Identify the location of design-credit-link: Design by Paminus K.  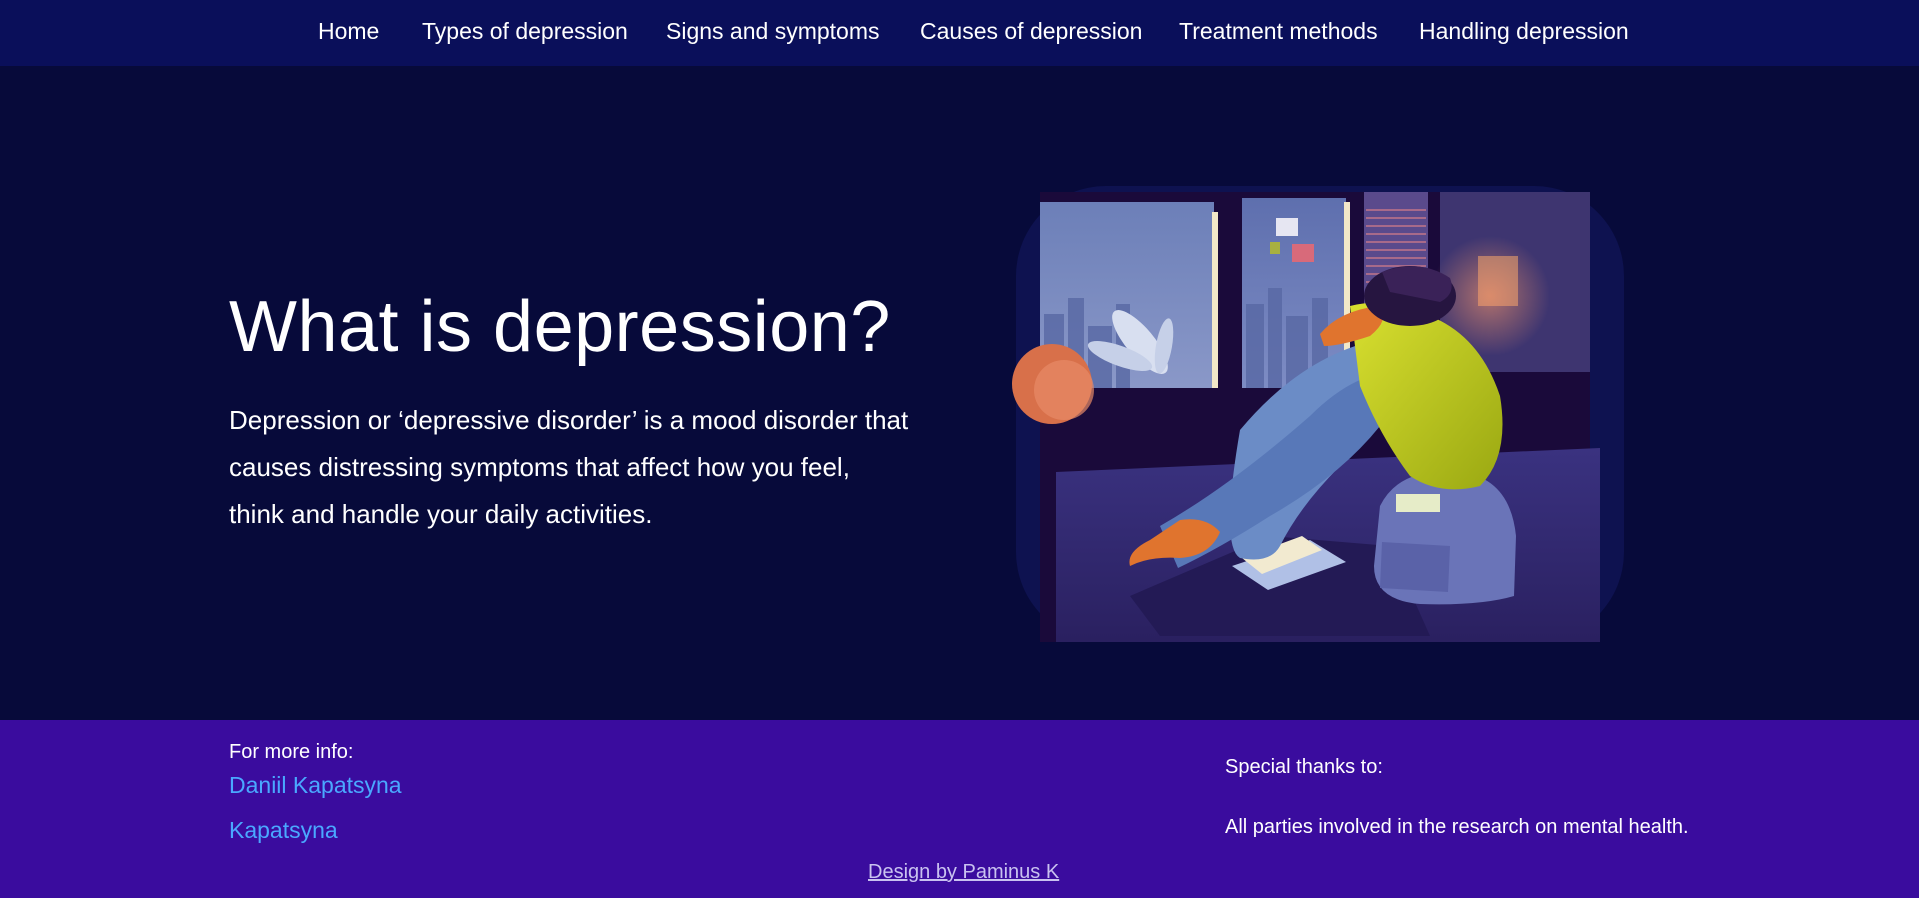
(963, 872).